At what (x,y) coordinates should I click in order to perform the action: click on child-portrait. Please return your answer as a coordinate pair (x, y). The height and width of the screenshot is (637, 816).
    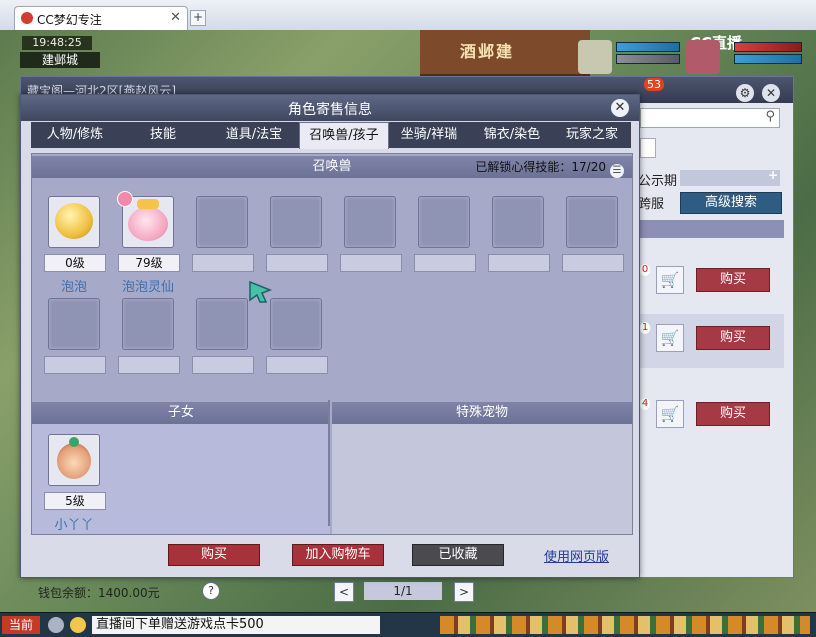
    Looking at the image, I should click on (74, 461).